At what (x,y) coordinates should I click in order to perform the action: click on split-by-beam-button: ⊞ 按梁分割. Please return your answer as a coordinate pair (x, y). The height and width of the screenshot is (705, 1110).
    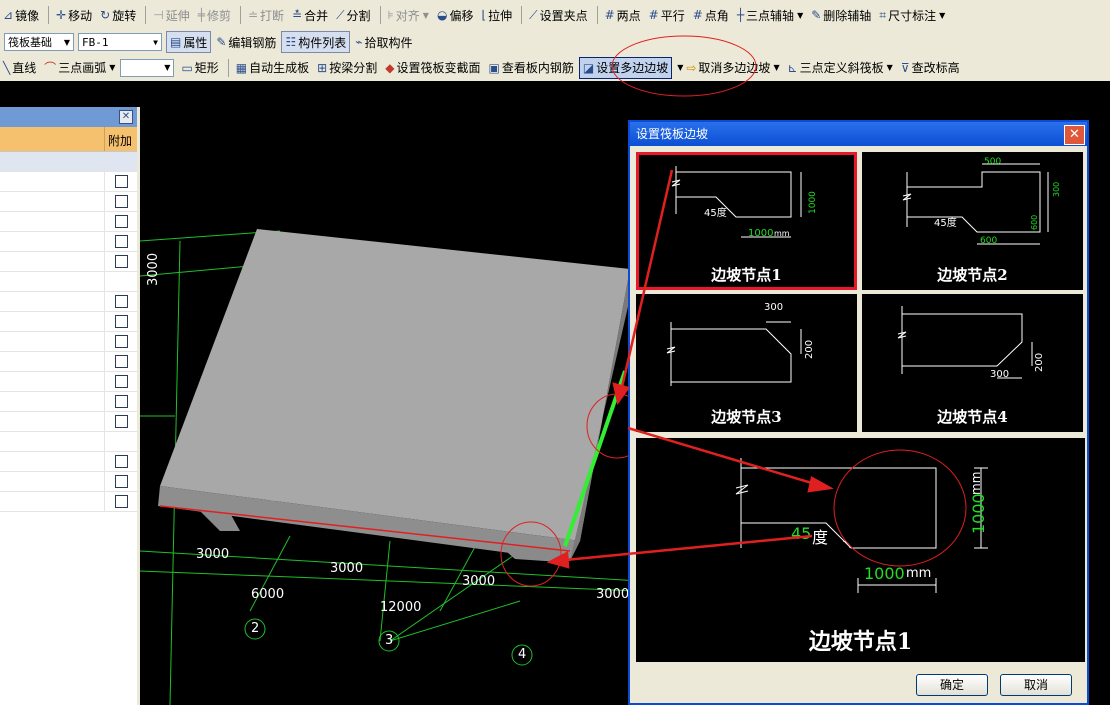
    Looking at the image, I should click on (347, 68).